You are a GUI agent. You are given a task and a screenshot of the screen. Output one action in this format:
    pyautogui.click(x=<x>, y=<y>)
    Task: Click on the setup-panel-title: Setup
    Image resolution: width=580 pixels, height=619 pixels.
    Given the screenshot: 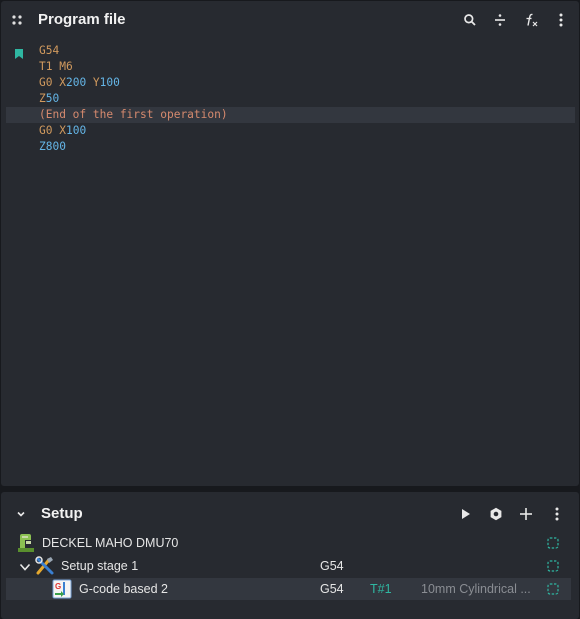 What is the action you would take?
    pyautogui.click(x=62, y=513)
    